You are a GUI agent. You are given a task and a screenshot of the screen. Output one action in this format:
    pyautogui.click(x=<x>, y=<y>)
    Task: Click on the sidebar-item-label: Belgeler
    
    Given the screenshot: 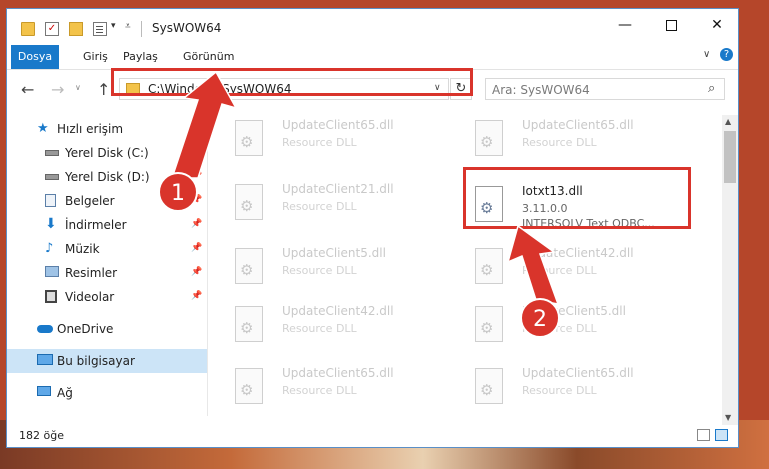 What is the action you would take?
    pyautogui.click(x=90, y=201)
    